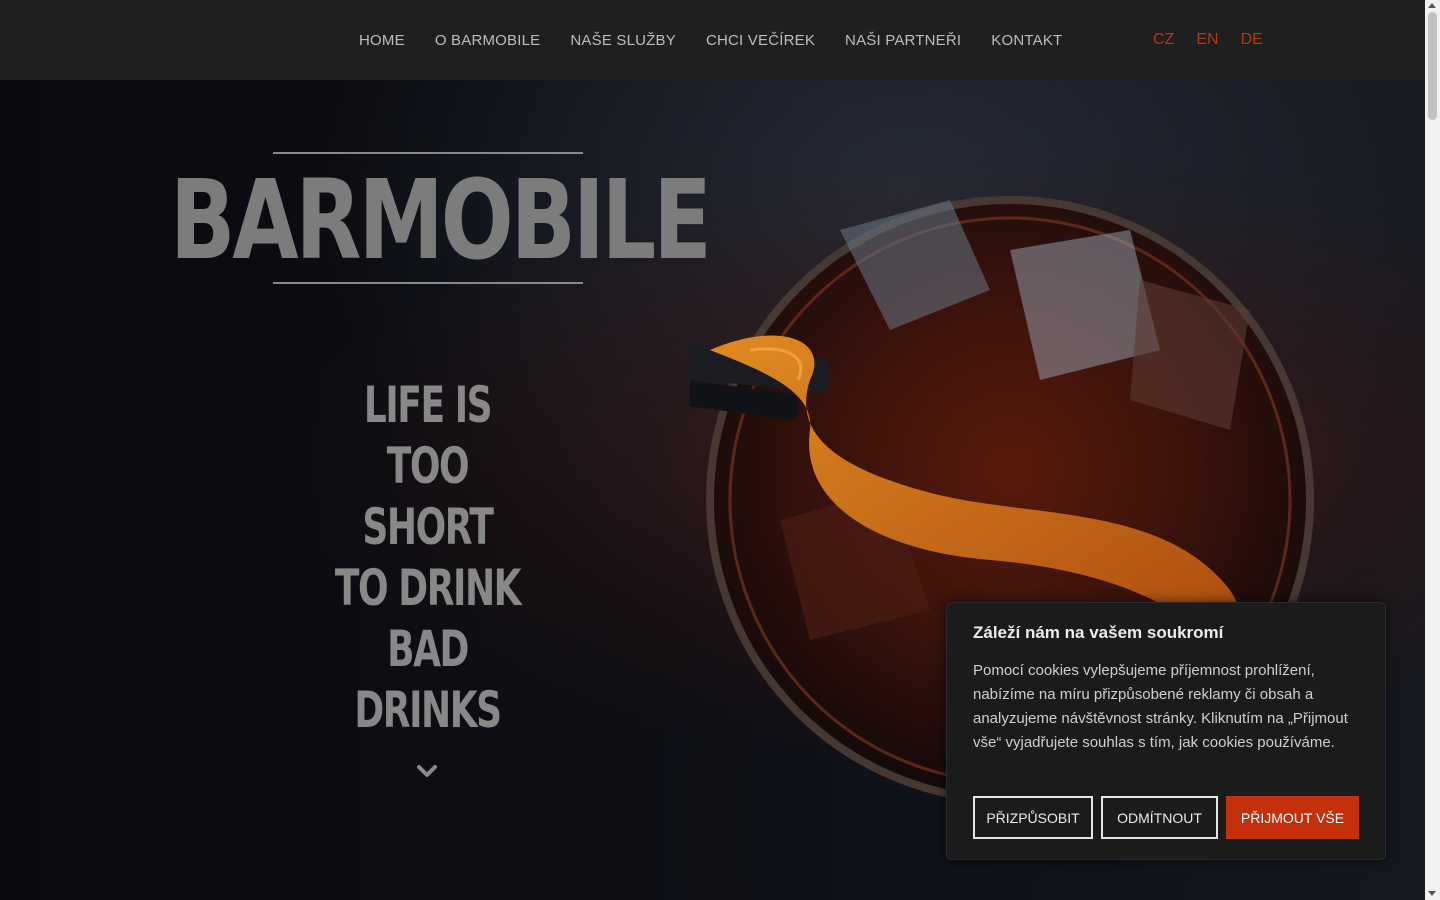 This screenshot has height=900, width=1440. I want to click on lang-cz: CZ, so click(1163, 40).